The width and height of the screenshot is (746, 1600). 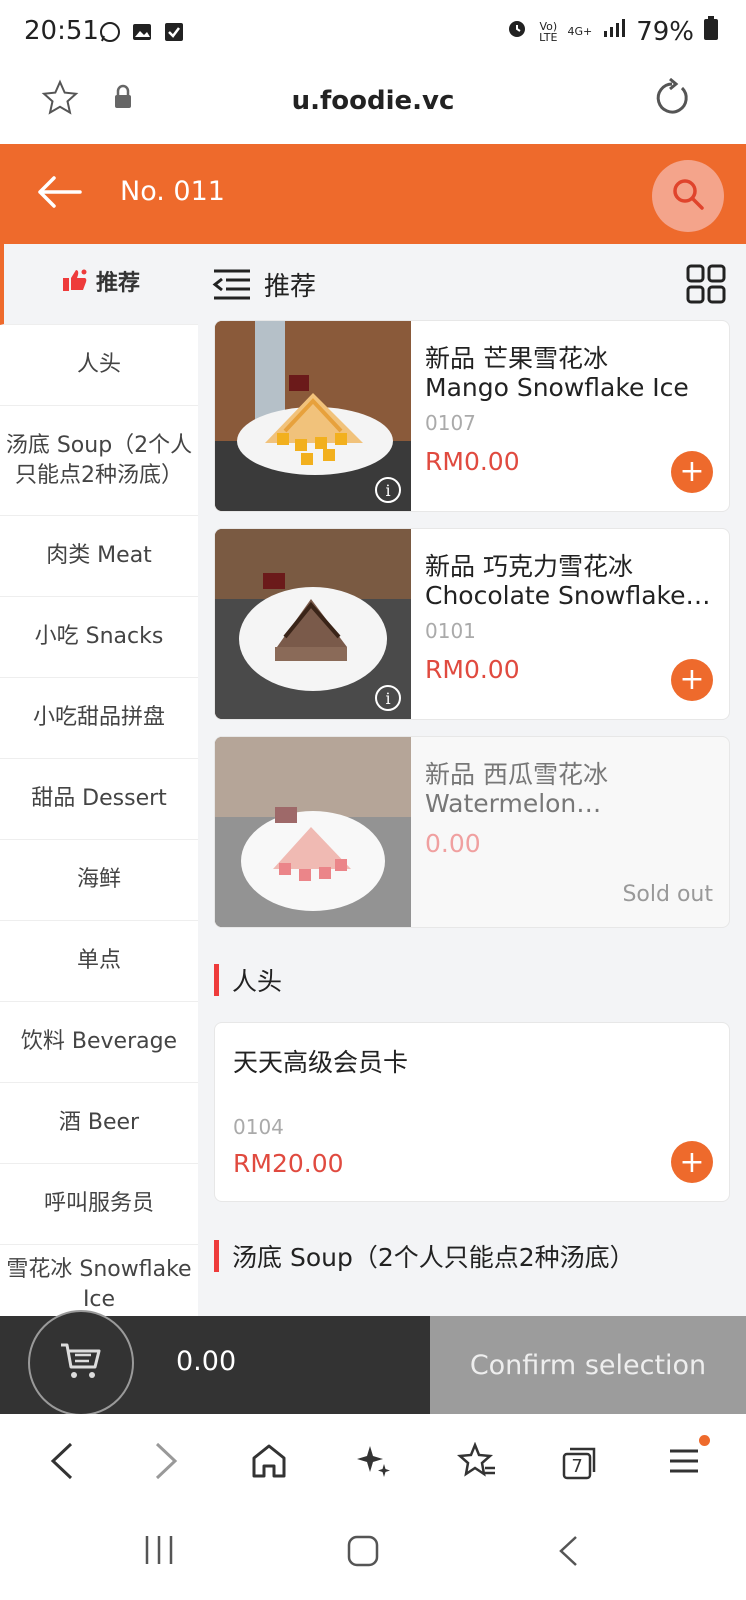 I want to click on browser-back-button, so click(x=62, y=1463).